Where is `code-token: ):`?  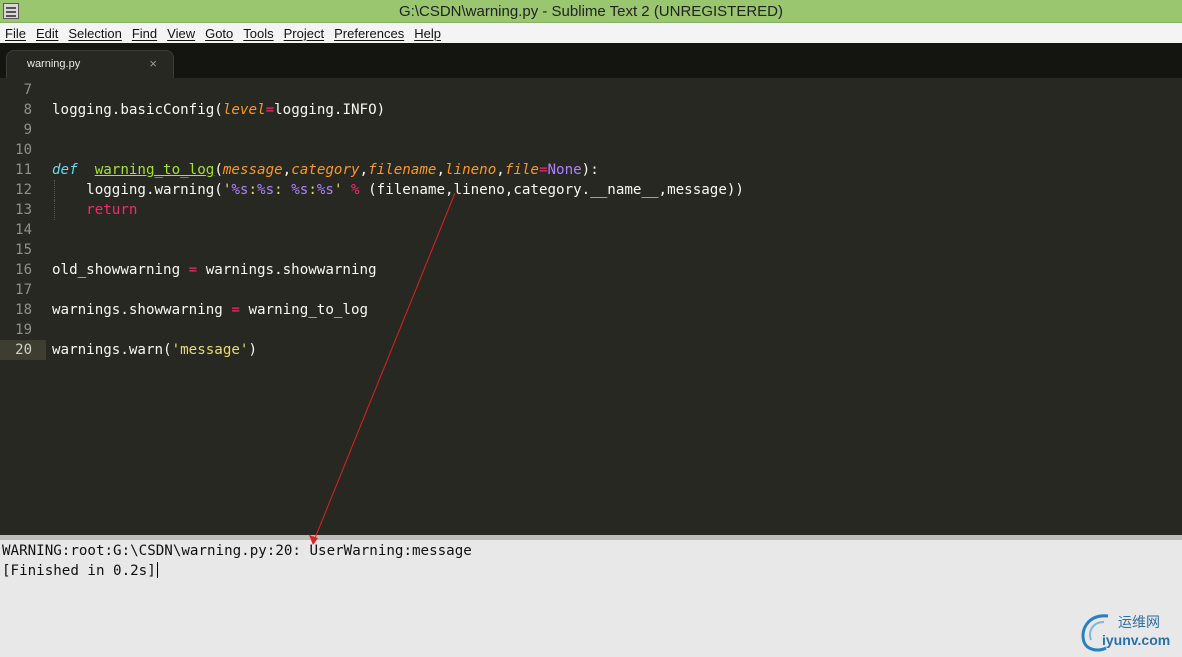 code-token: ): is located at coordinates (590, 170).